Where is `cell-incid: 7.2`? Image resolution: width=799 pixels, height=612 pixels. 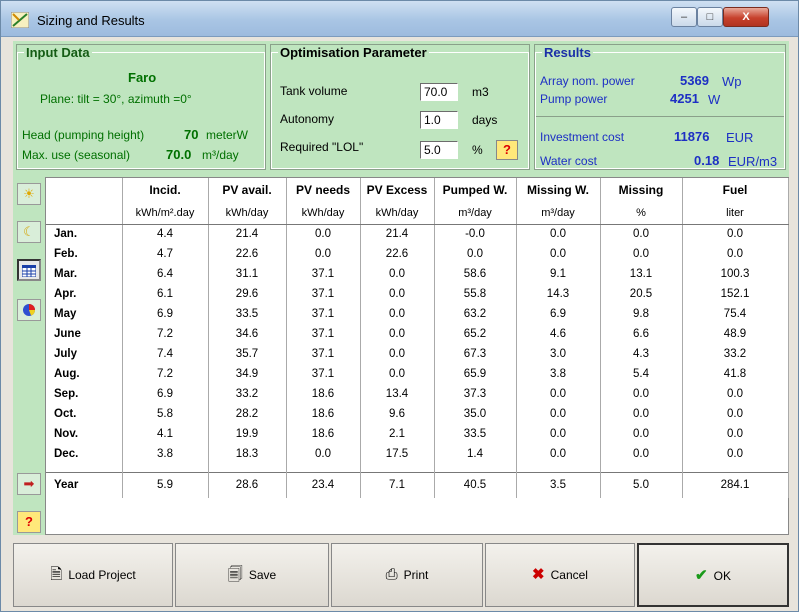
cell-incid: 7.2 is located at coordinates (165, 374).